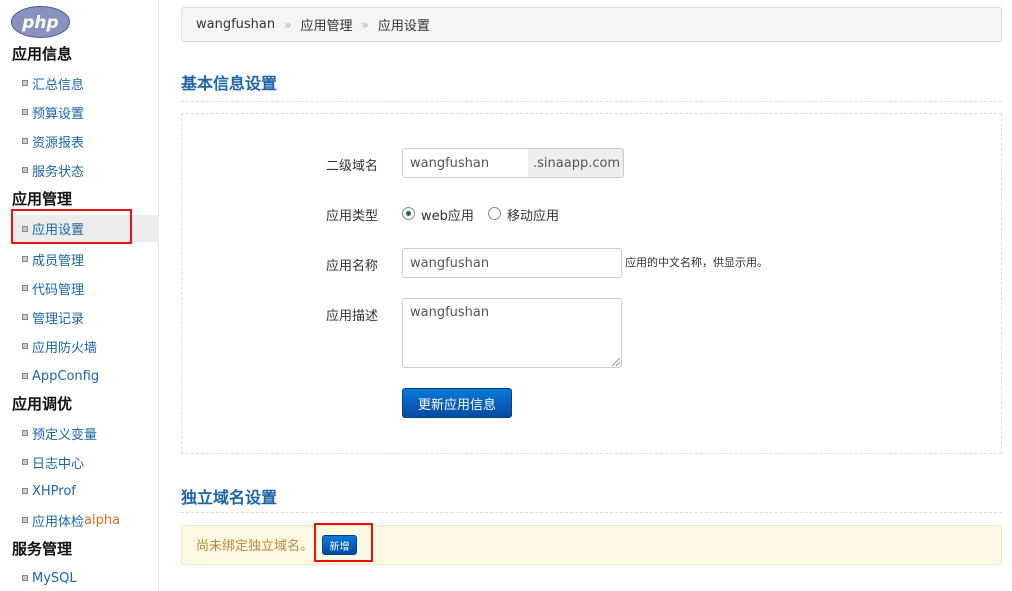 The image size is (1012, 591). What do you see at coordinates (352, 216) in the screenshot?
I see `app-type-label: 应用类型` at bounding box center [352, 216].